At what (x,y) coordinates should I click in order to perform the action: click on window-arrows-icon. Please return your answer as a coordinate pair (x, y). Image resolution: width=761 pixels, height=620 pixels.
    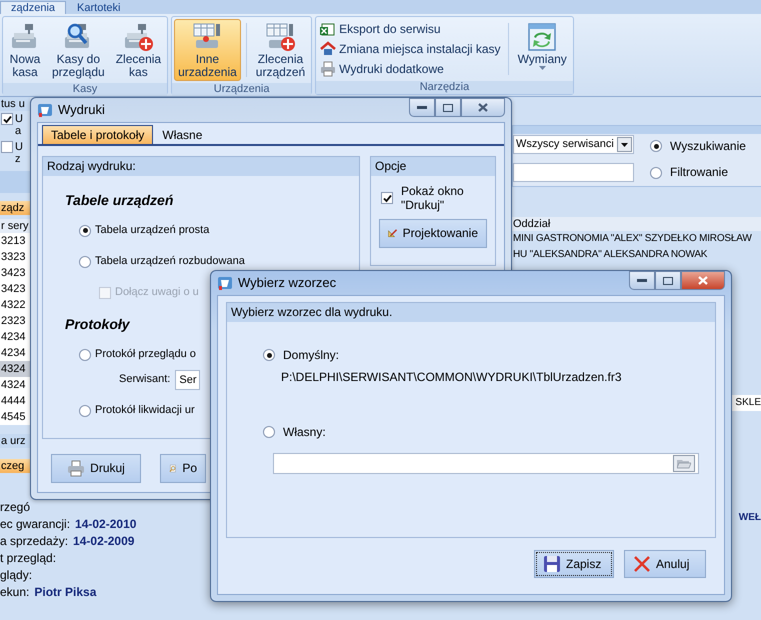
    Looking at the image, I should click on (542, 37).